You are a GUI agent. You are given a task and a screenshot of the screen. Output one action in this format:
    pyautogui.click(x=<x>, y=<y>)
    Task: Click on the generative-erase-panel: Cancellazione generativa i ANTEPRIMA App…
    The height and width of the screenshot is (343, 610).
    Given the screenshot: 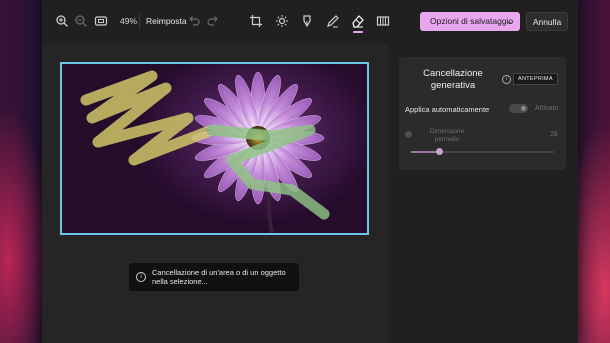 What is the action you would take?
    pyautogui.click(x=482, y=113)
    